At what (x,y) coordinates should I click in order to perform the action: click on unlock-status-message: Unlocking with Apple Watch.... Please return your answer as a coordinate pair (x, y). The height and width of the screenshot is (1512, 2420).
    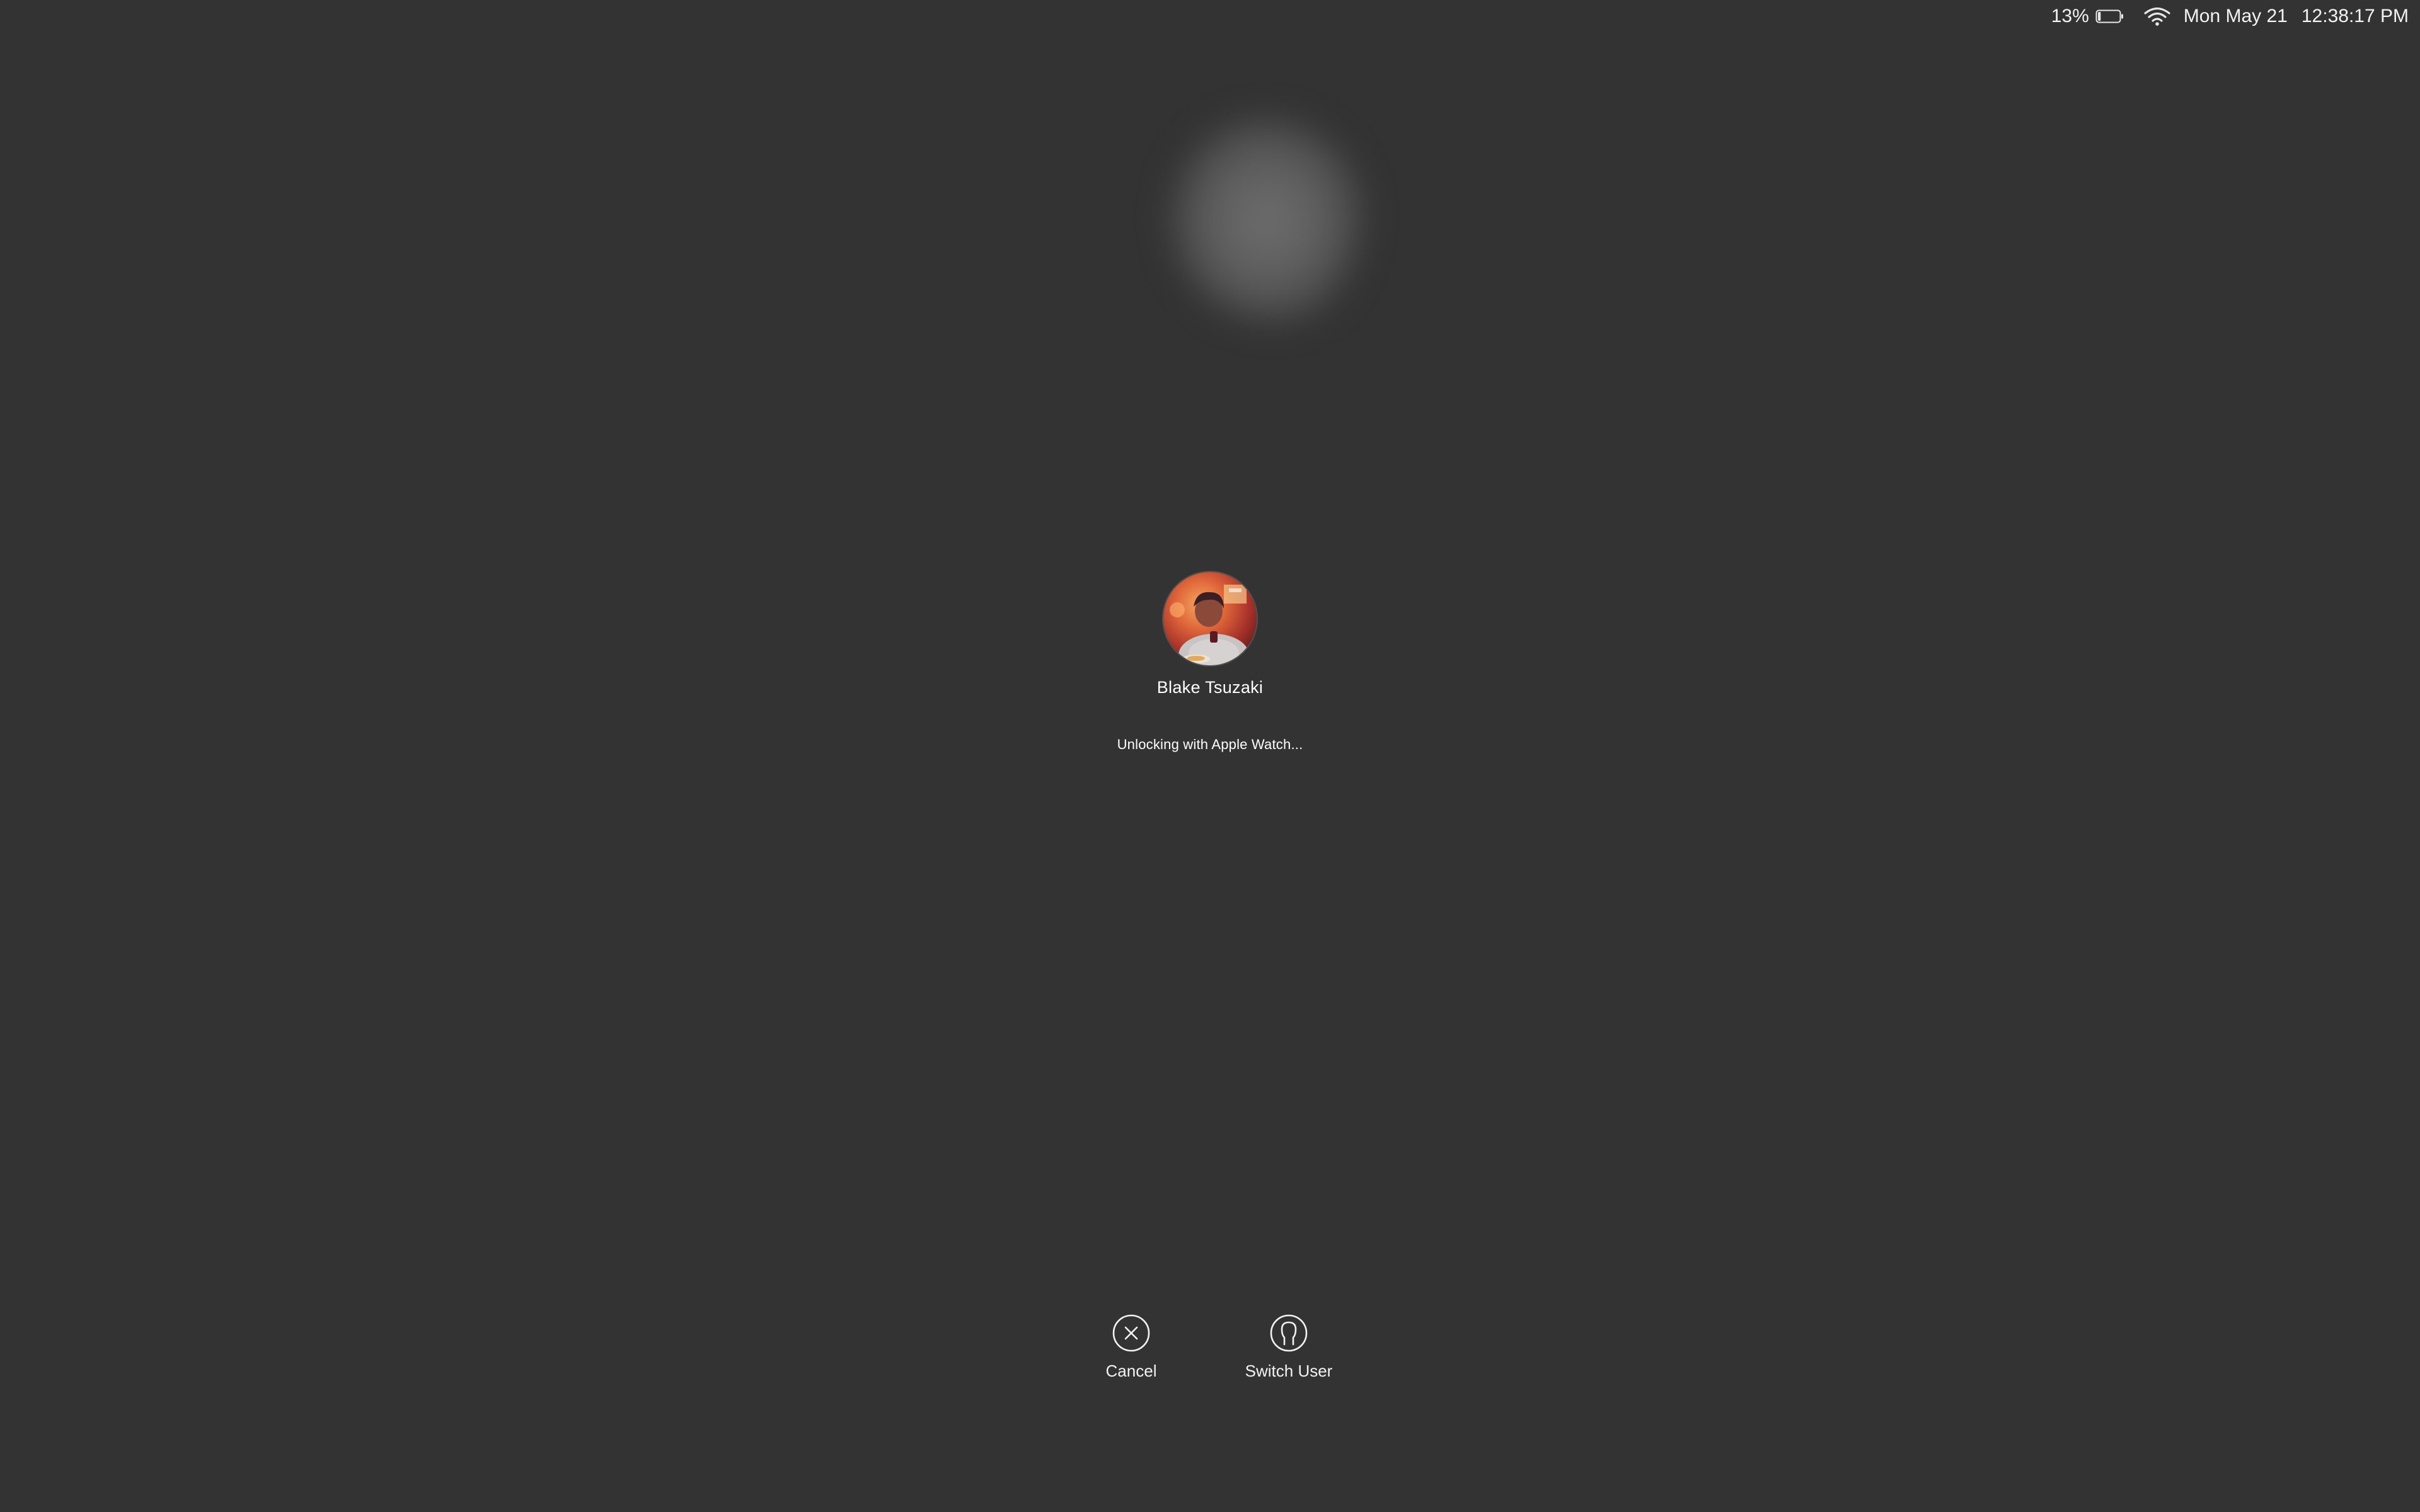
    Looking at the image, I should click on (1210, 744).